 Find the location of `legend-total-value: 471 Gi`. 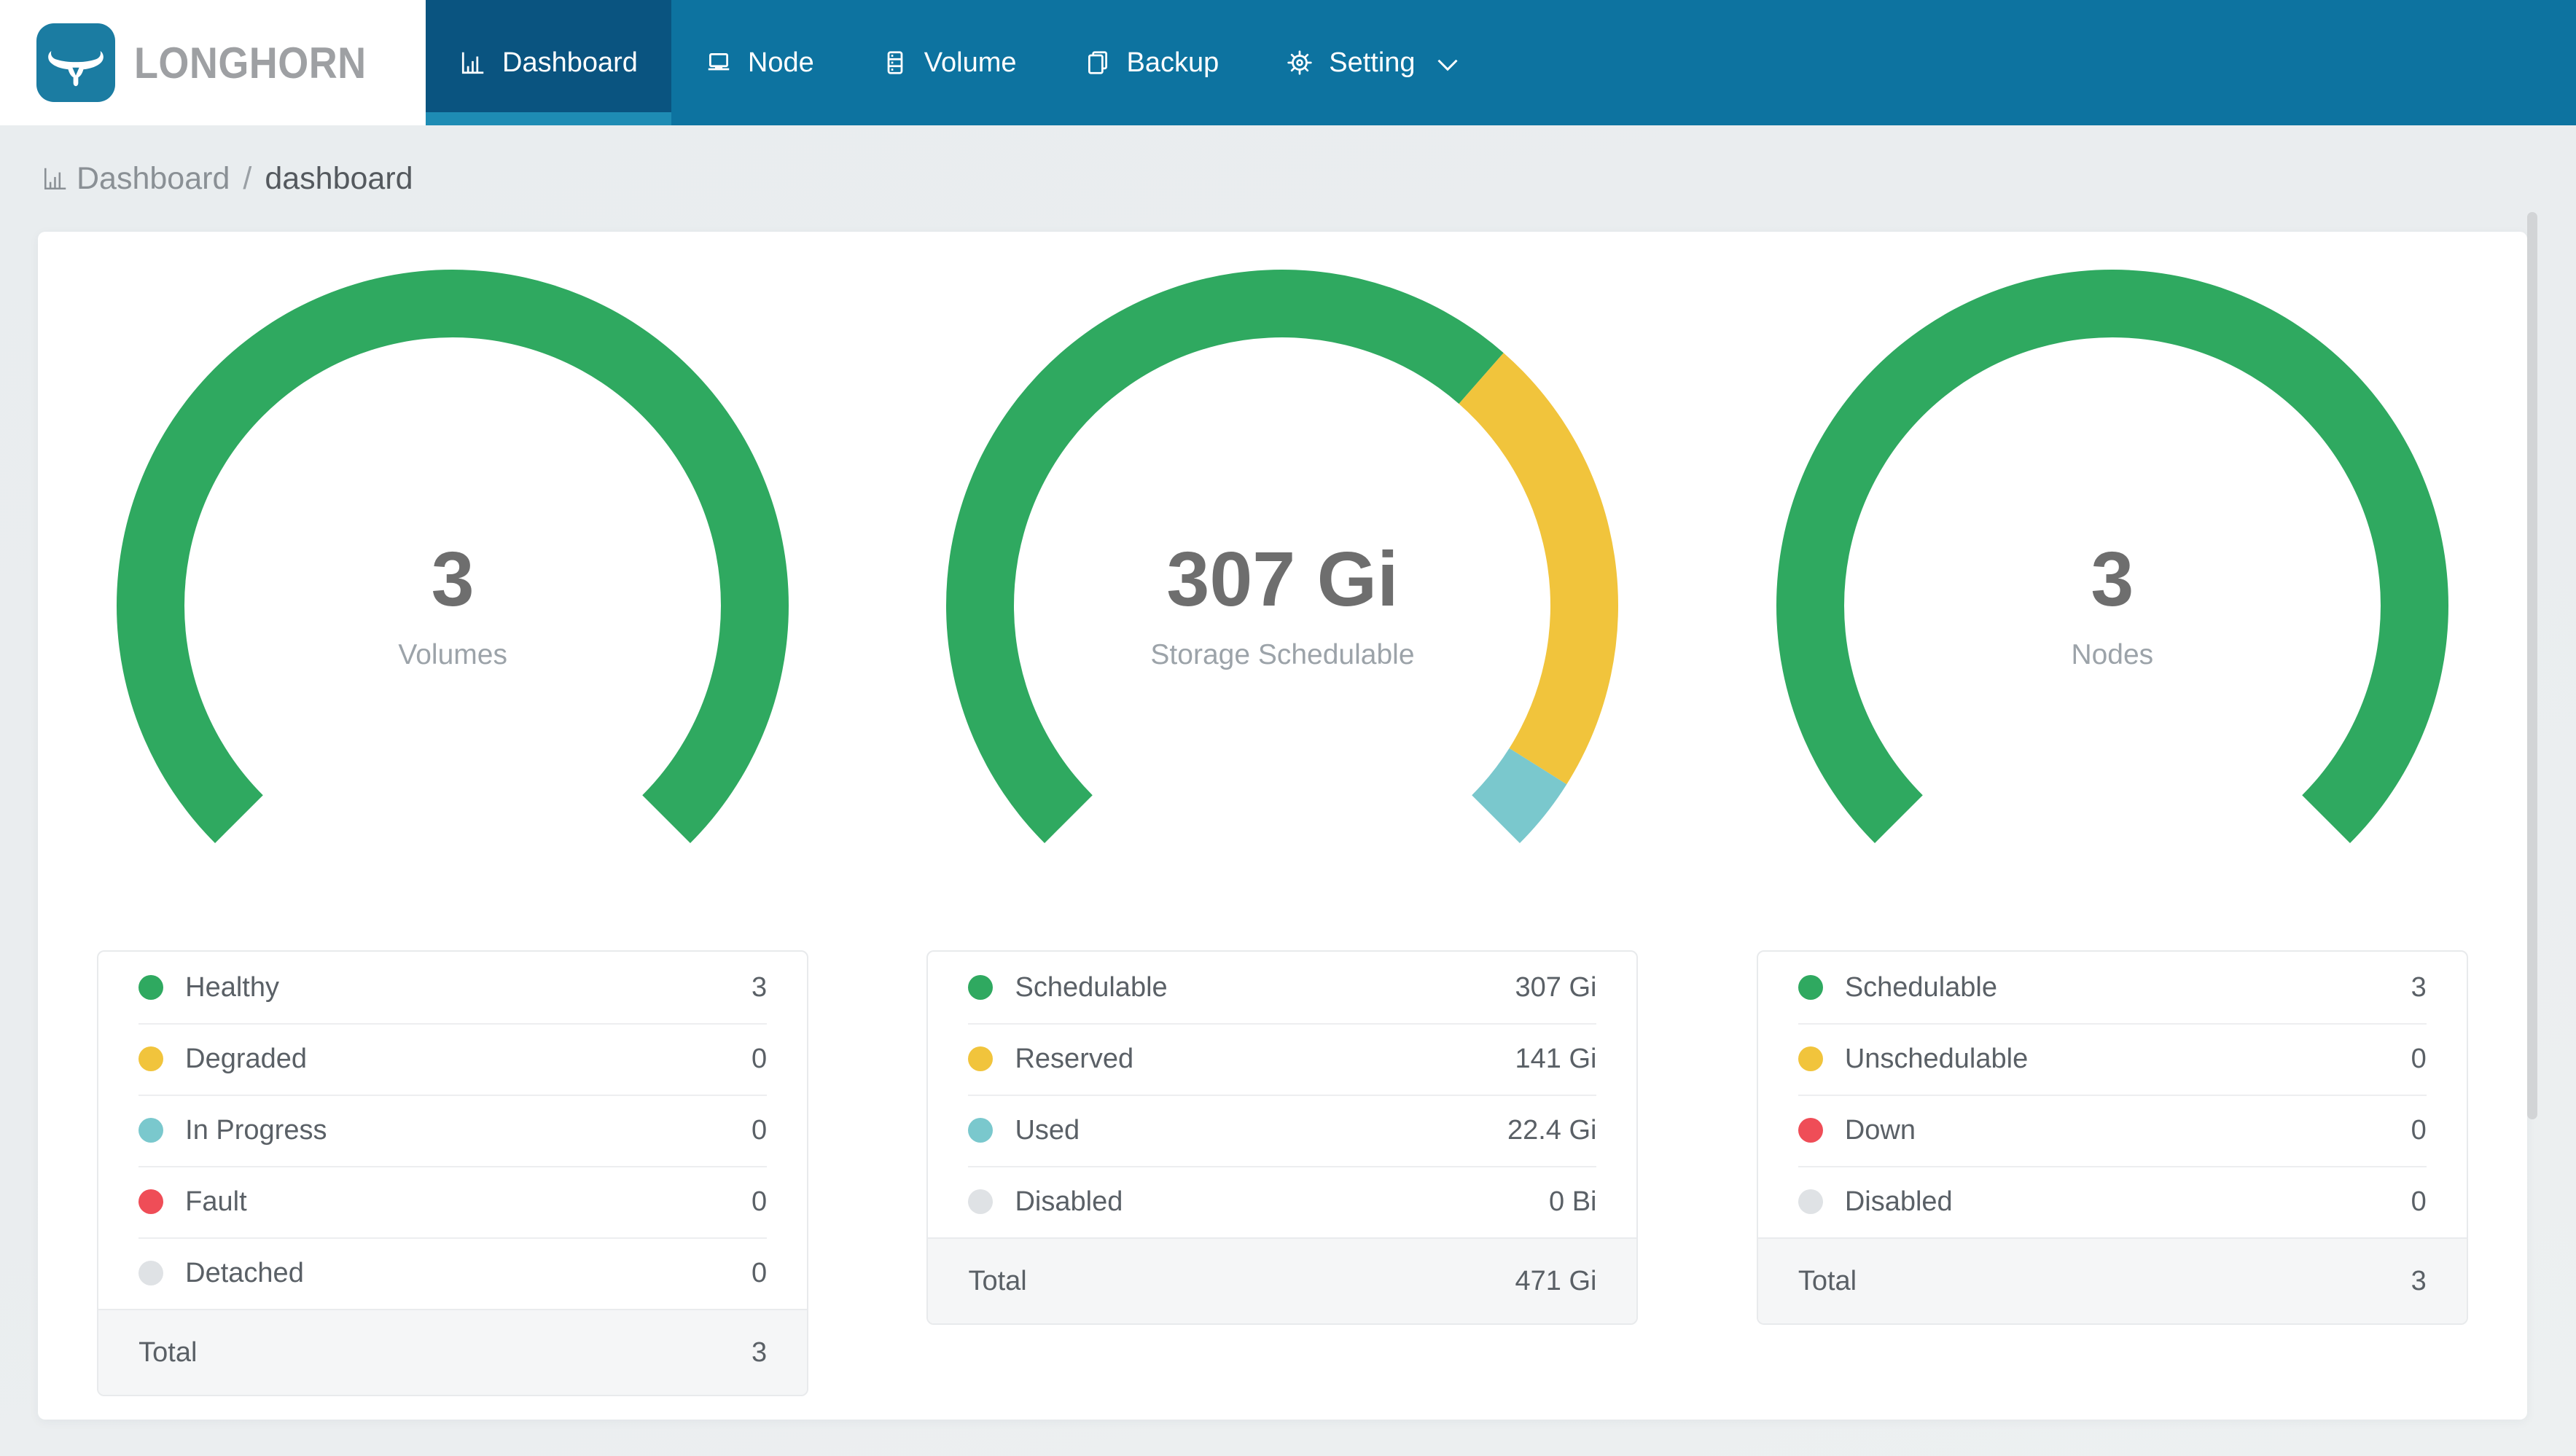

legend-total-value: 471 Gi is located at coordinates (1556, 1280).